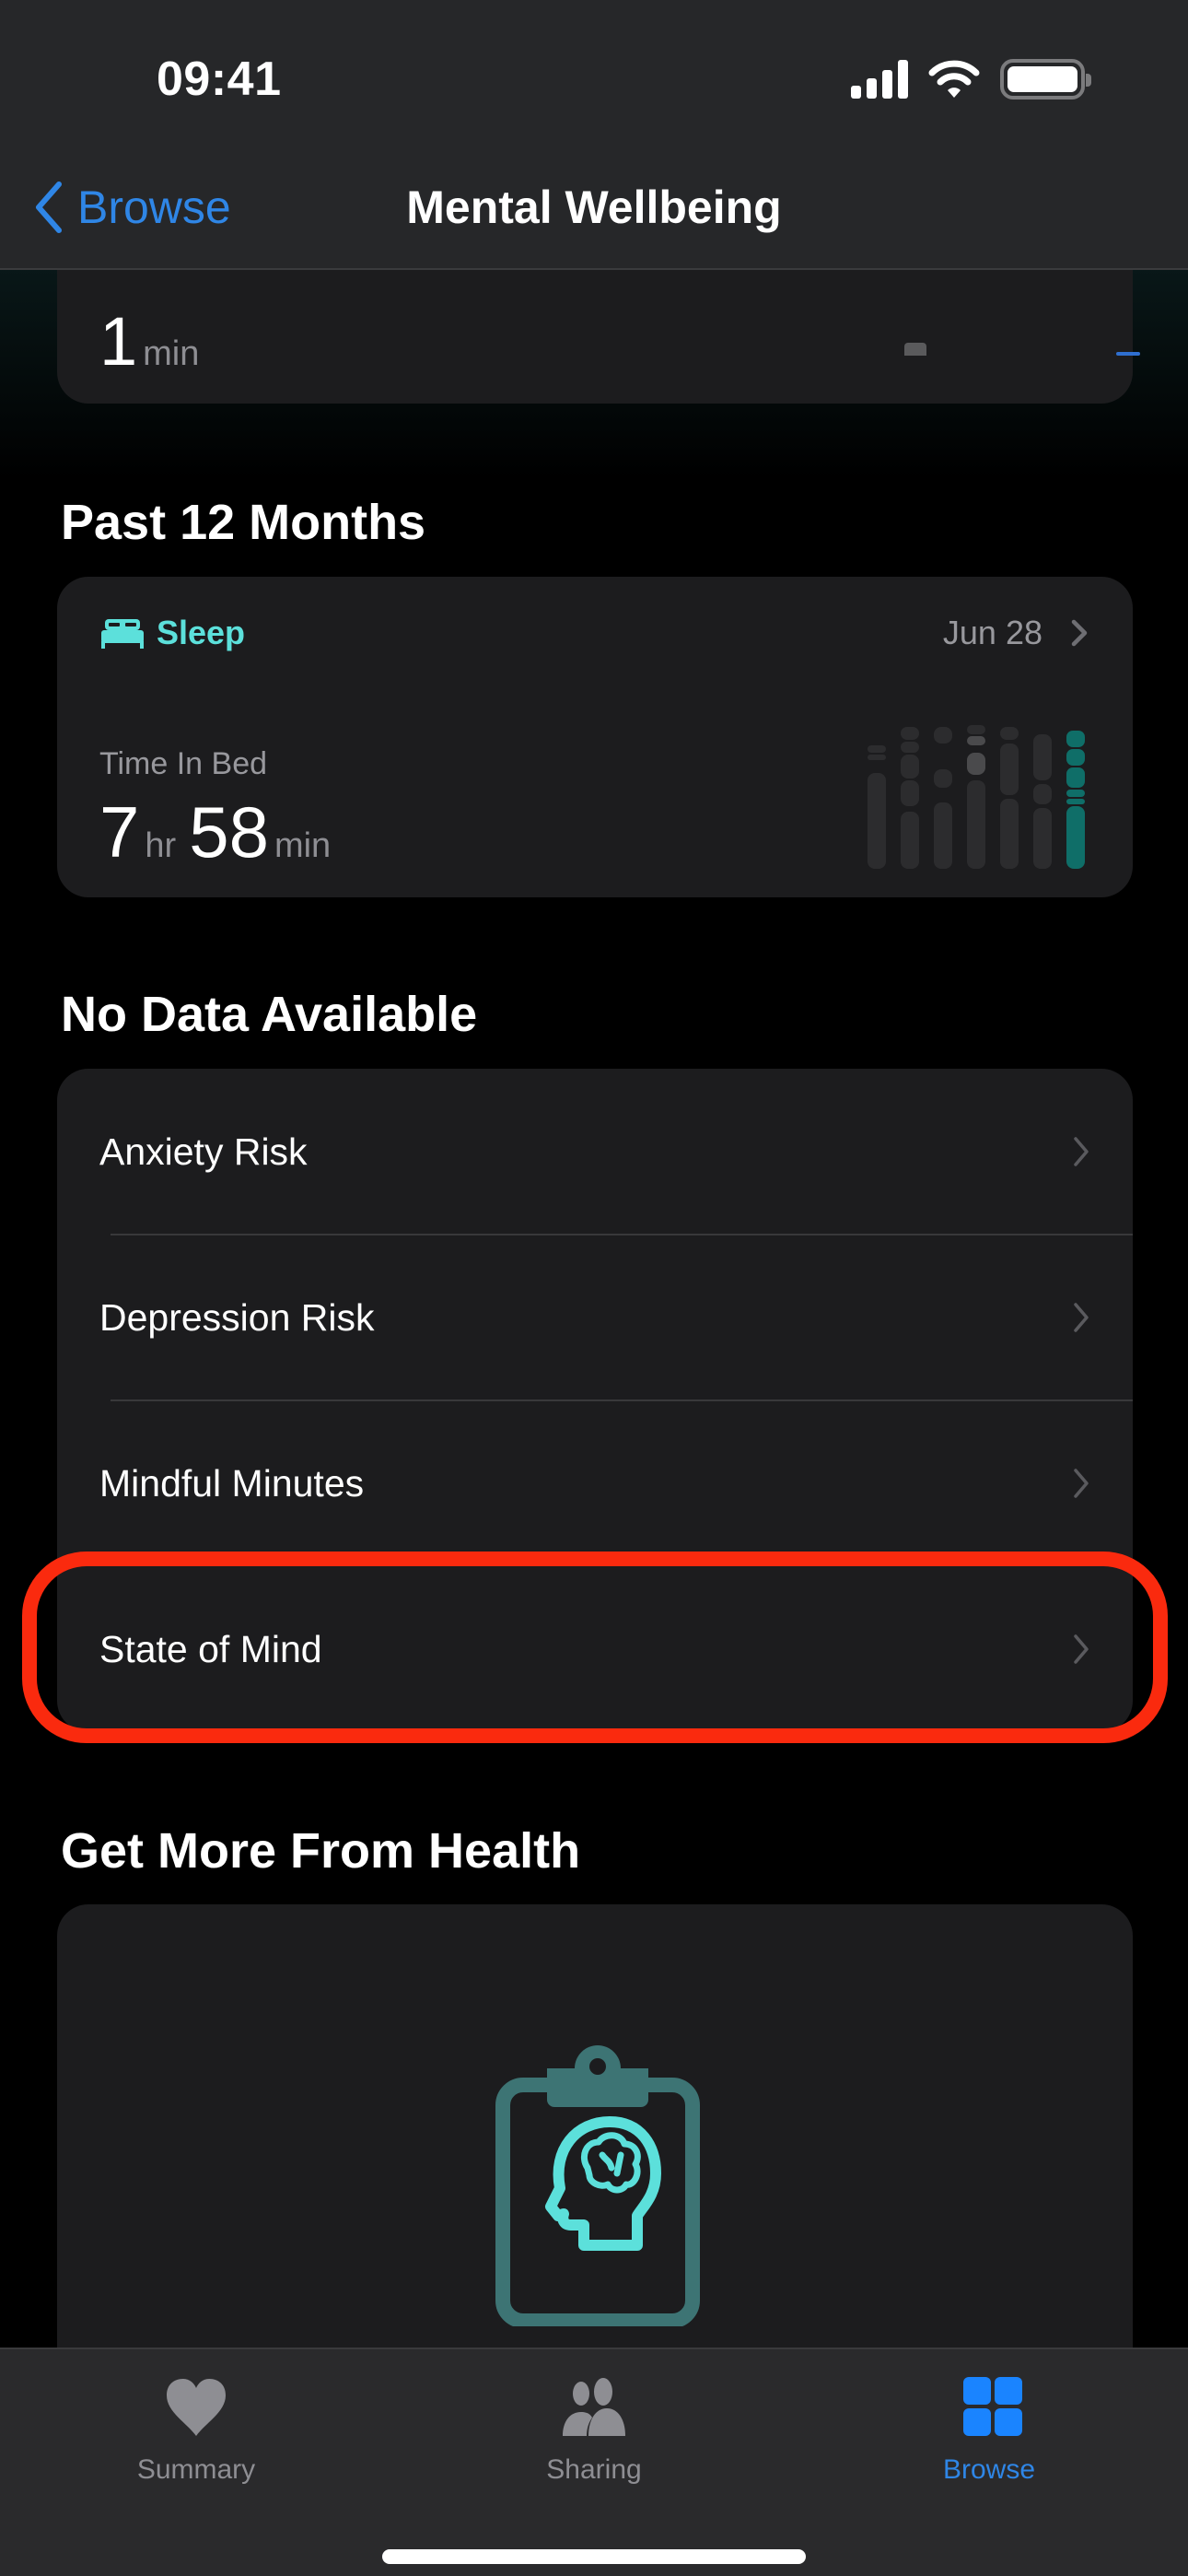 This screenshot has height=2576, width=1188. I want to click on list-item-label: State of Mind, so click(210, 1648).